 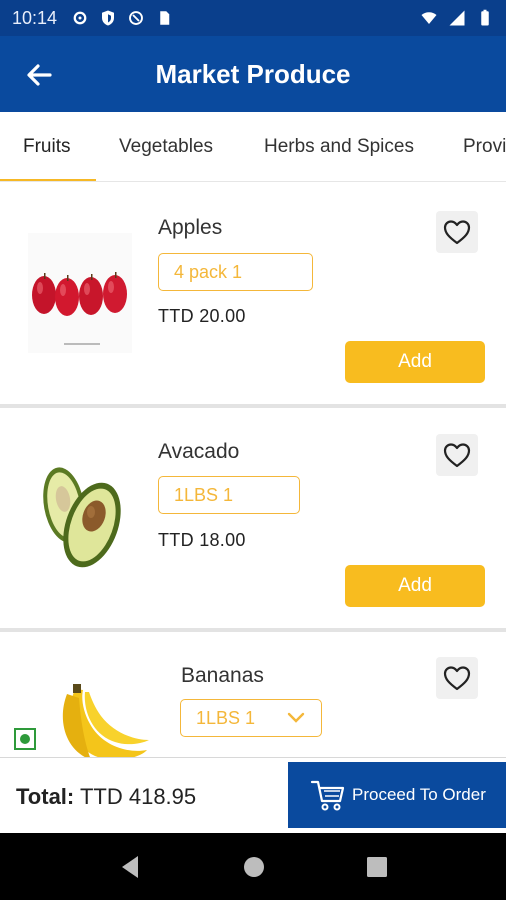 I want to click on category-tabs: Fruits Vegetables Herbs and Spices Provi, so click(x=253, y=147).